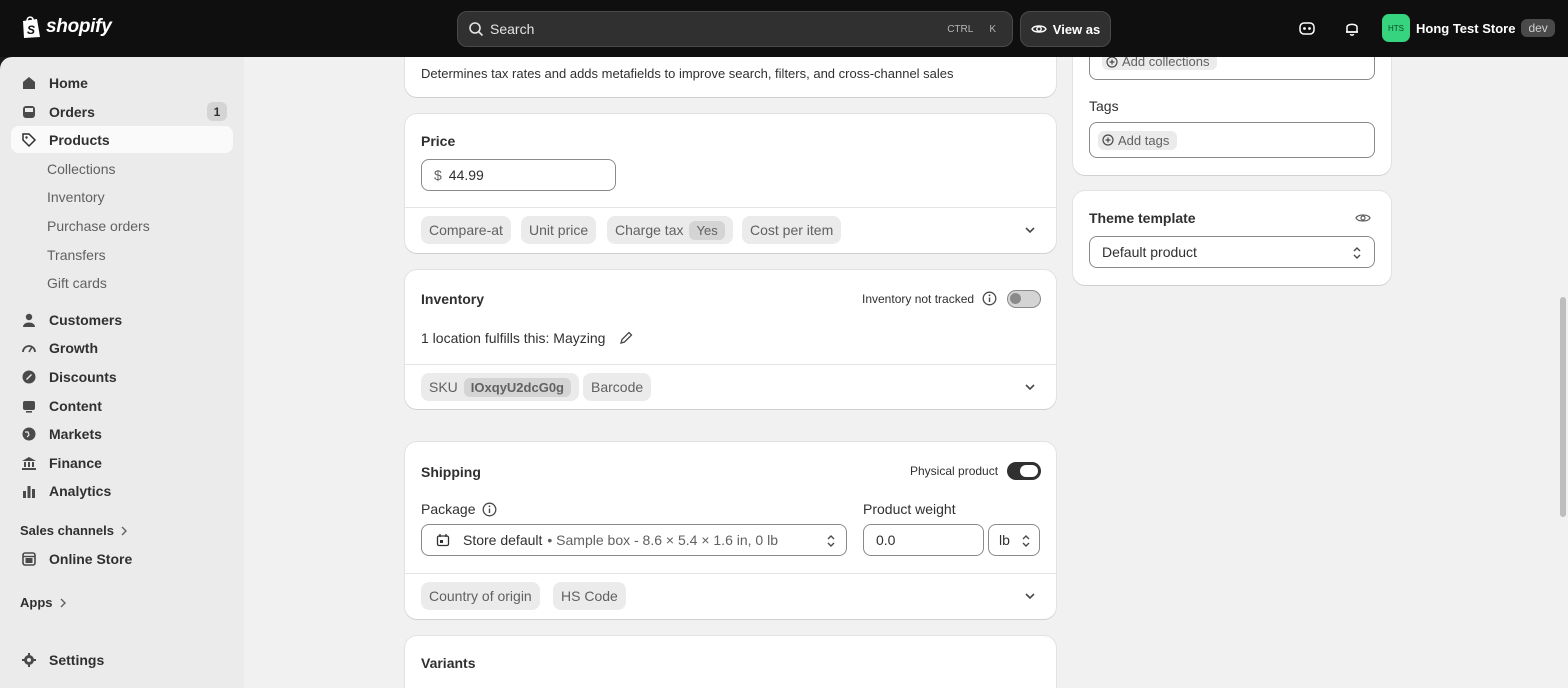  I want to click on sales-channels-header: Sales channels, so click(74, 530).